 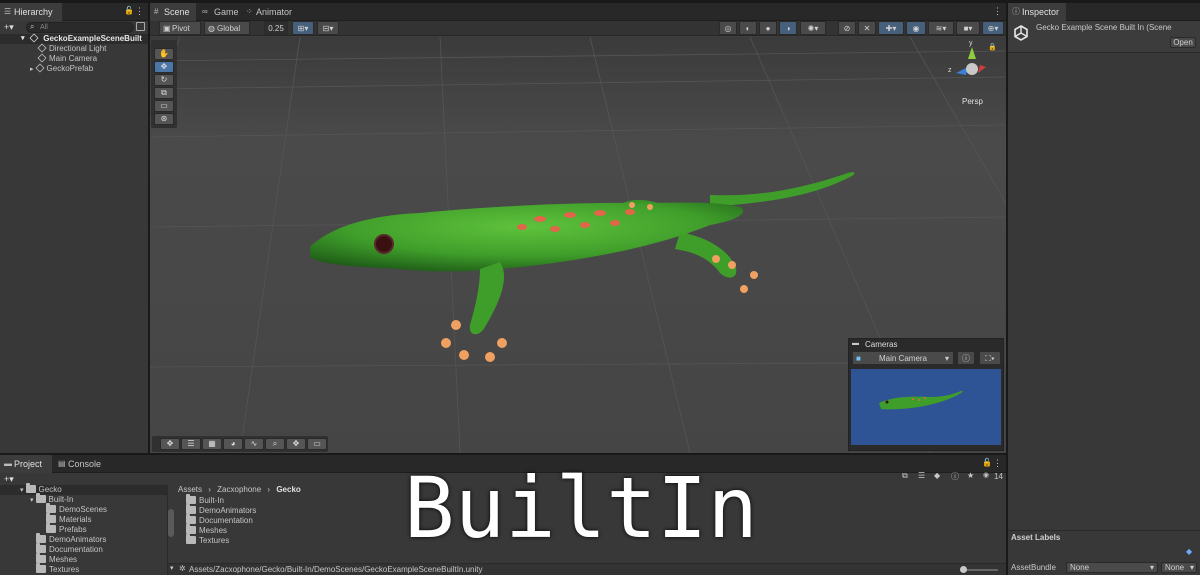 I want to click on project-tree-scrollbar, so click(x=171, y=523).